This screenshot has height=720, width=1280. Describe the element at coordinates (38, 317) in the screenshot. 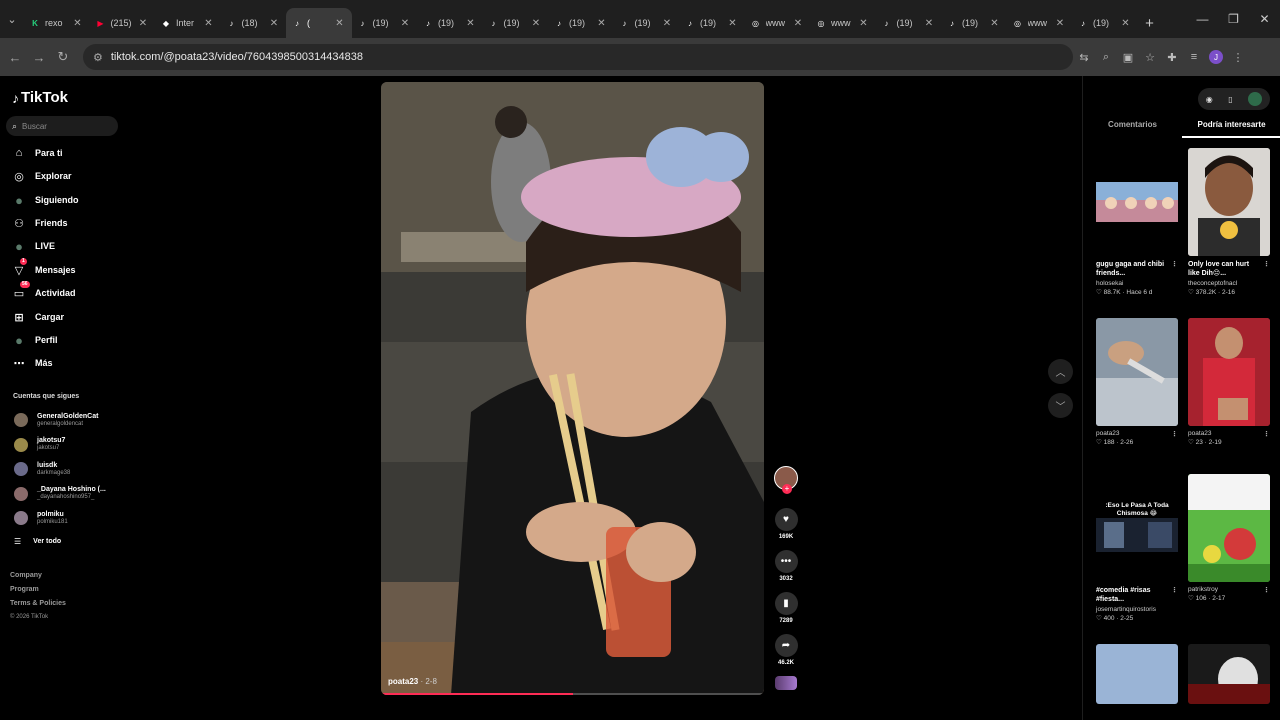

I see `sidebar-item: ⊞ Cargar` at that location.